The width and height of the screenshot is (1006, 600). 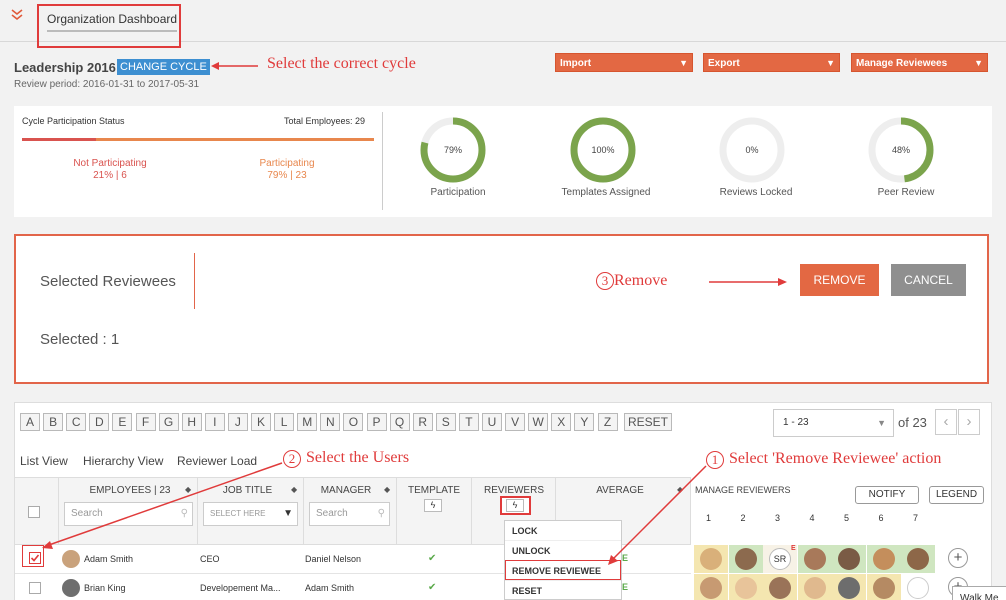 I want to click on employee-search-input: Search ⚲, so click(x=128, y=514).